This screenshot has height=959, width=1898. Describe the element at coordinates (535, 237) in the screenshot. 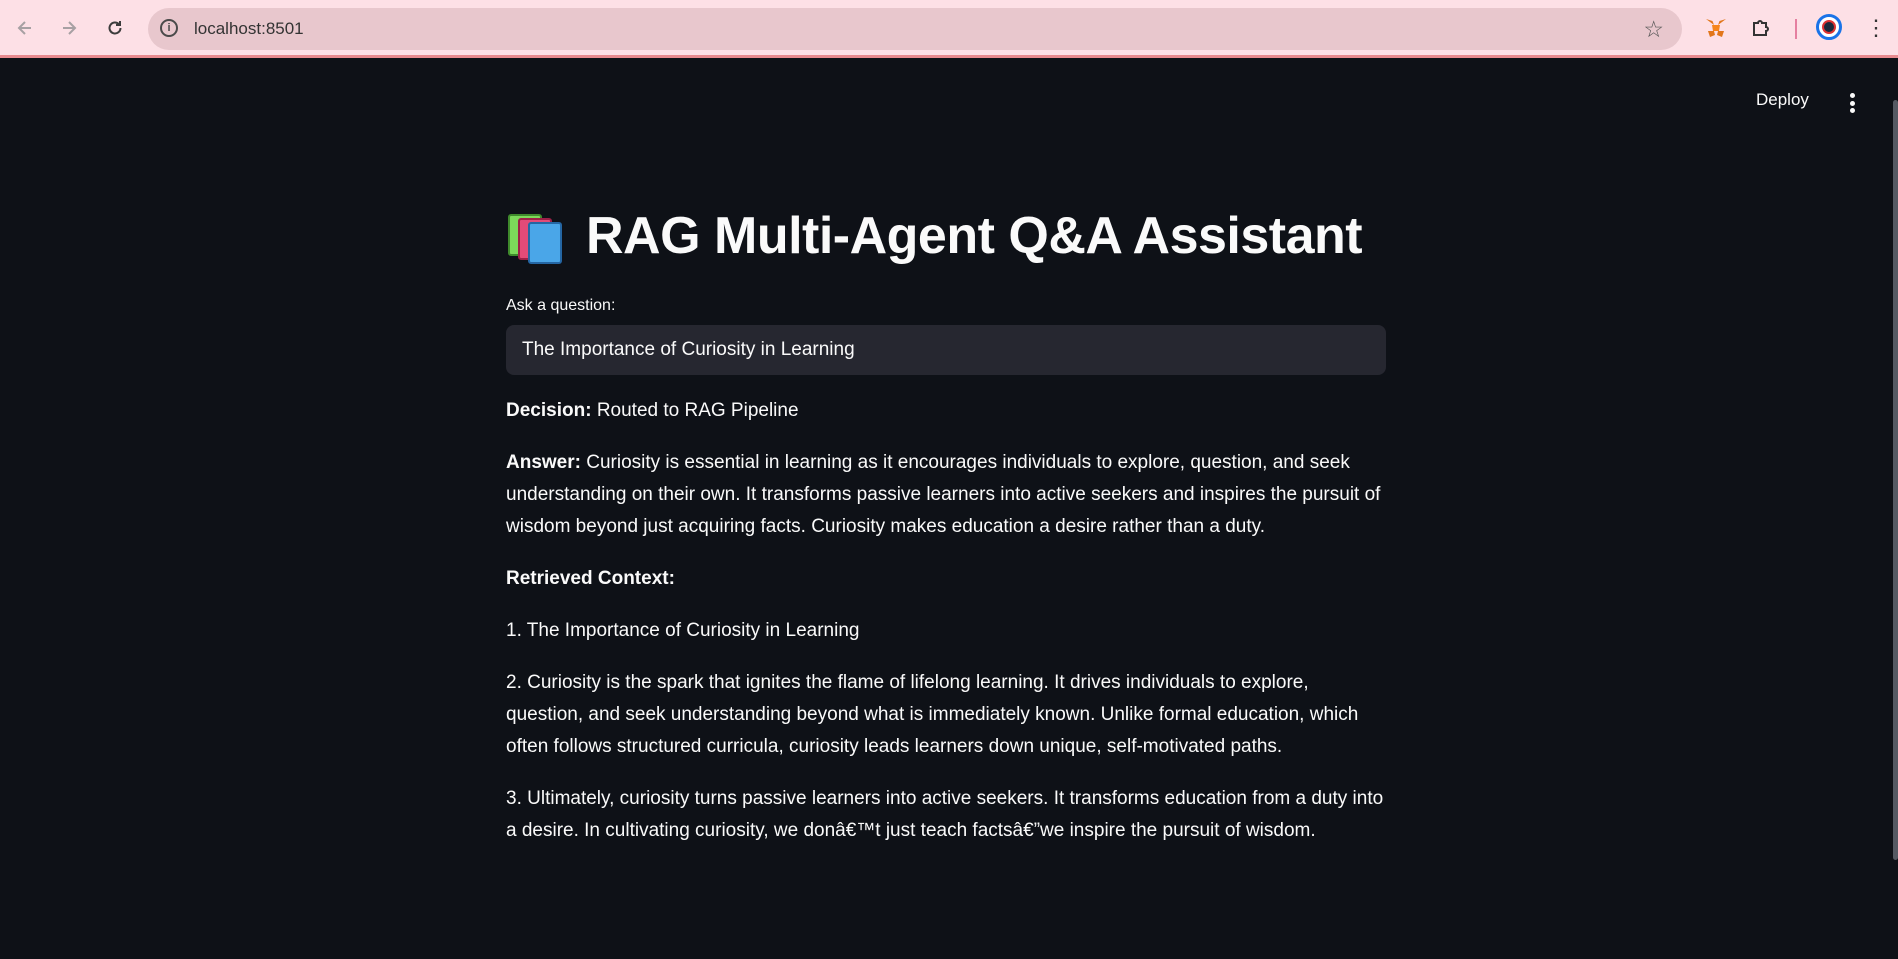

I see `books-icon` at that location.